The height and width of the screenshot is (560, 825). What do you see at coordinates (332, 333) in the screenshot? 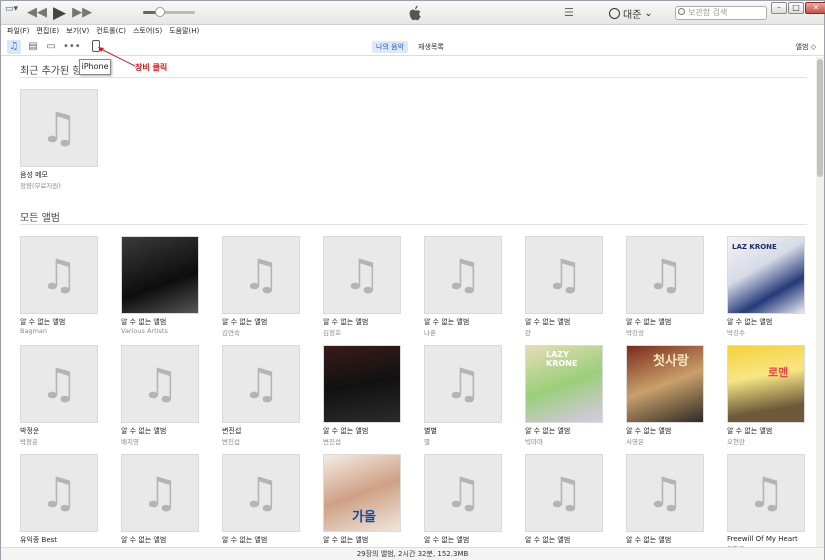
I see `album-artist: 김정호` at bounding box center [332, 333].